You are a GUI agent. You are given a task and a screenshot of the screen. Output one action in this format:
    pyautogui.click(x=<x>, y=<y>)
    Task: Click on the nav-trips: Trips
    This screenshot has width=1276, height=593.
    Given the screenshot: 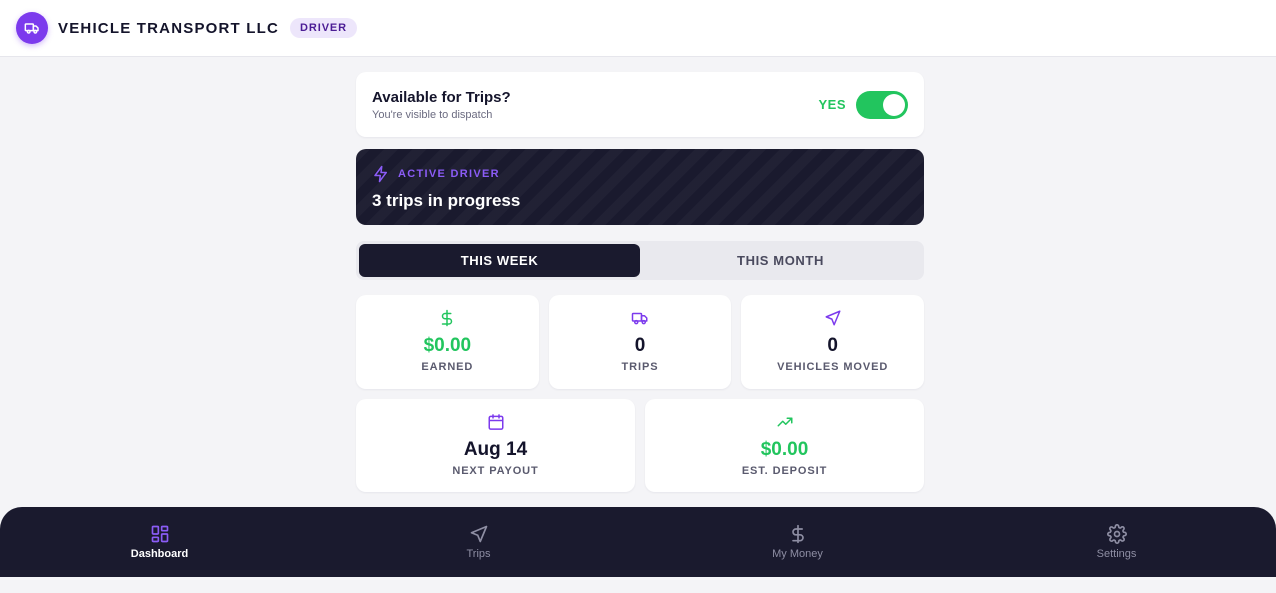 What is the action you would take?
    pyautogui.click(x=478, y=542)
    